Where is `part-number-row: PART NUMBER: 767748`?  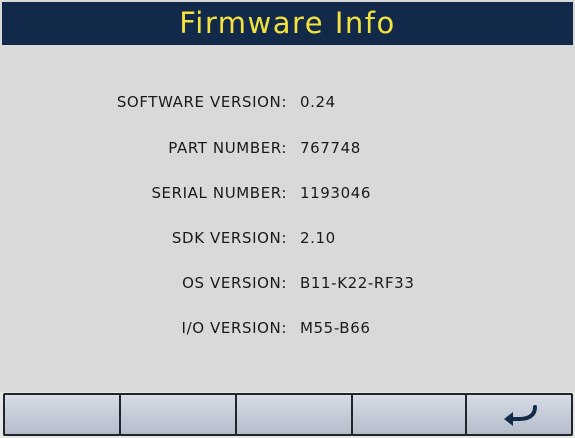
part-number-row: PART NUMBER: 767748 is located at coordinates (287, 149).